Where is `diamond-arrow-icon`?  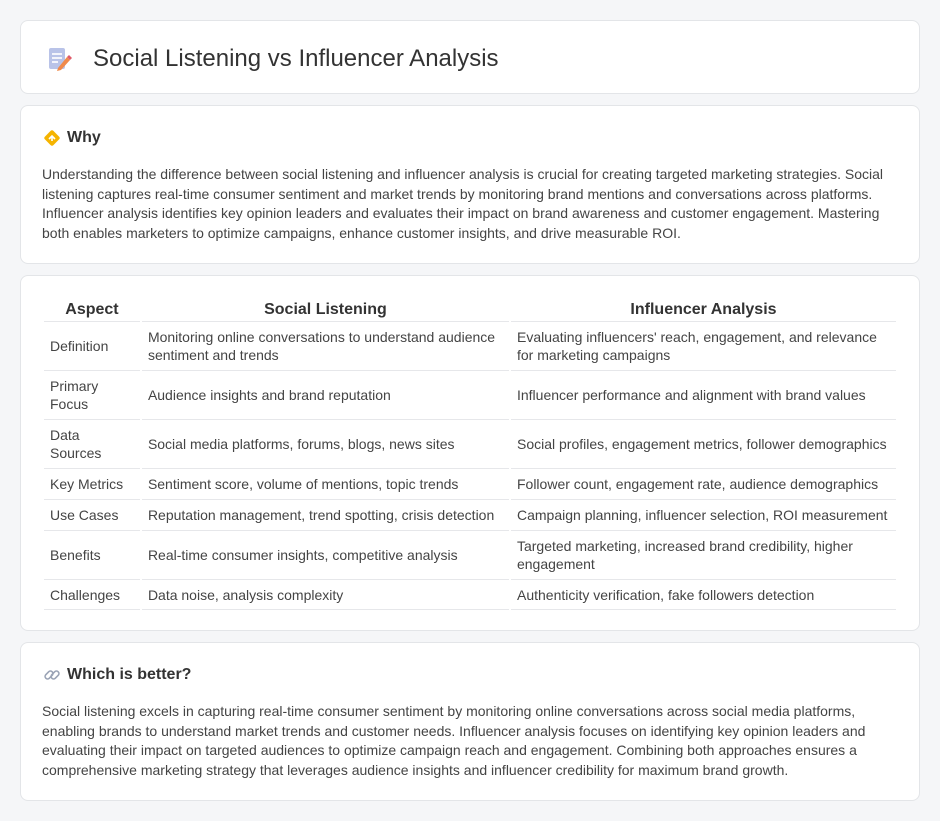 diamond-arrow-icon is located at coordinates (52, 138).